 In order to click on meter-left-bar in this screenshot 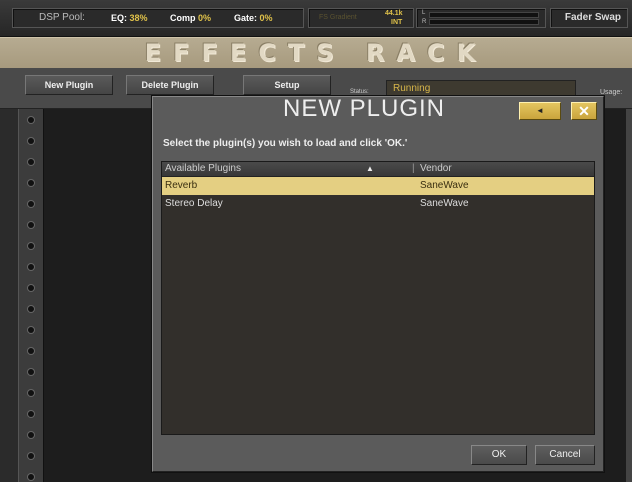, I will do `click(484, 15)`.